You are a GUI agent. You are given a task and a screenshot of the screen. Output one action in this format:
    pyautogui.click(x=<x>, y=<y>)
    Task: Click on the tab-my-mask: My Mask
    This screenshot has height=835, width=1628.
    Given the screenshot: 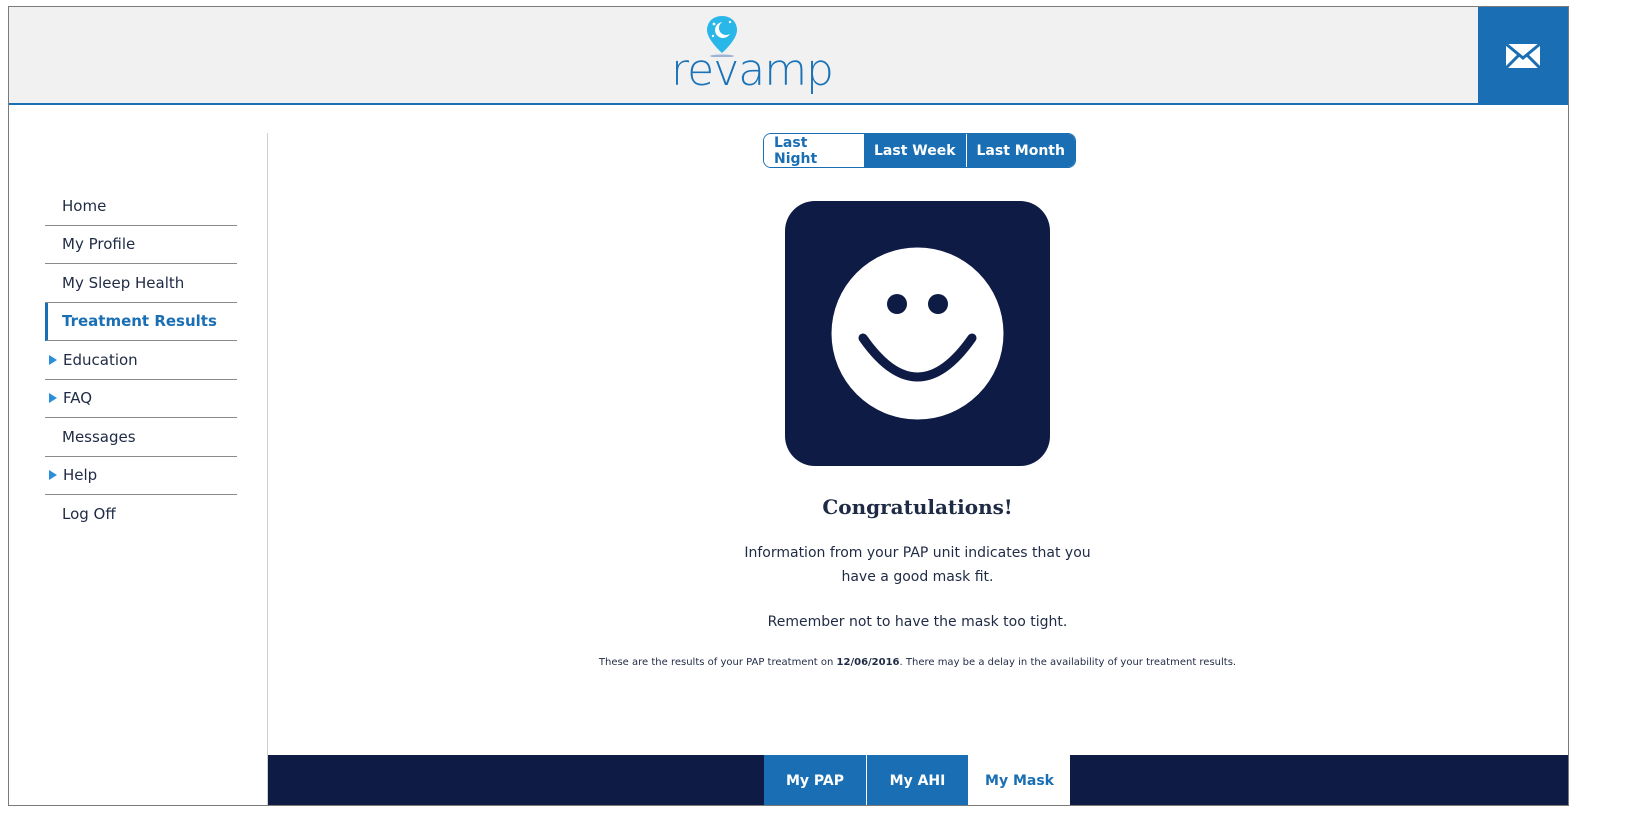 What is the action you would take?
    pyautogui.click(x=1019, y=780)
    